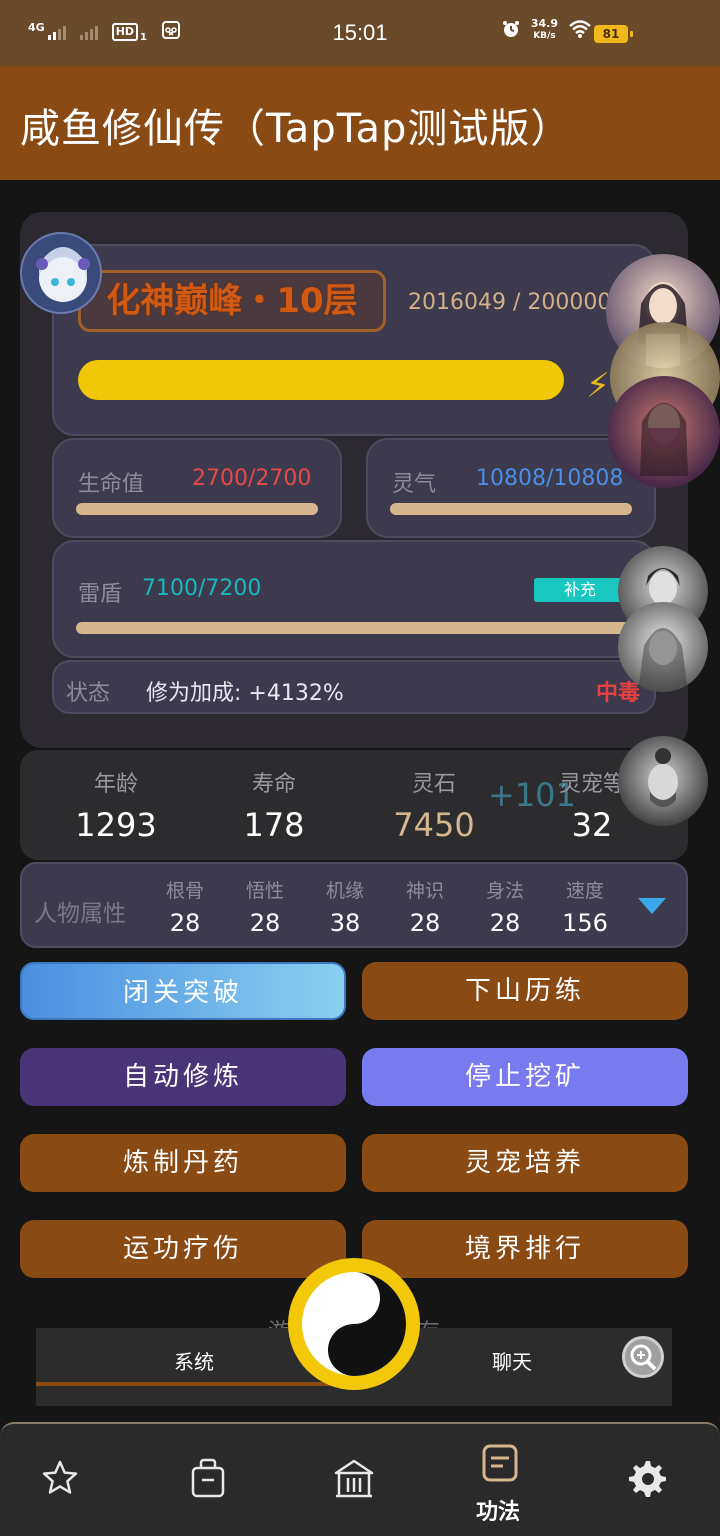 The image size is (720, 1536). I want to click on battery-icon: 81, so click(613, 34).